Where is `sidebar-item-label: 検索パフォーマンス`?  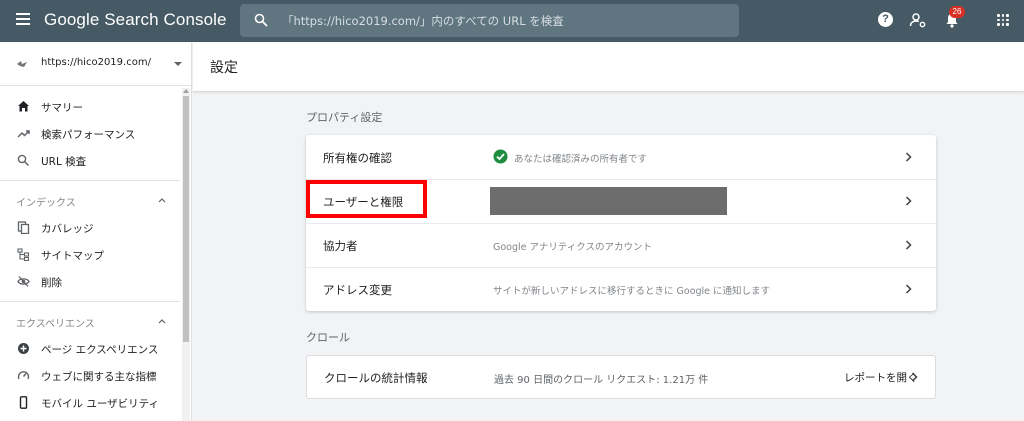
sidebar-item-label: 検索パフォーマンス is located at coordinates (88, 135).